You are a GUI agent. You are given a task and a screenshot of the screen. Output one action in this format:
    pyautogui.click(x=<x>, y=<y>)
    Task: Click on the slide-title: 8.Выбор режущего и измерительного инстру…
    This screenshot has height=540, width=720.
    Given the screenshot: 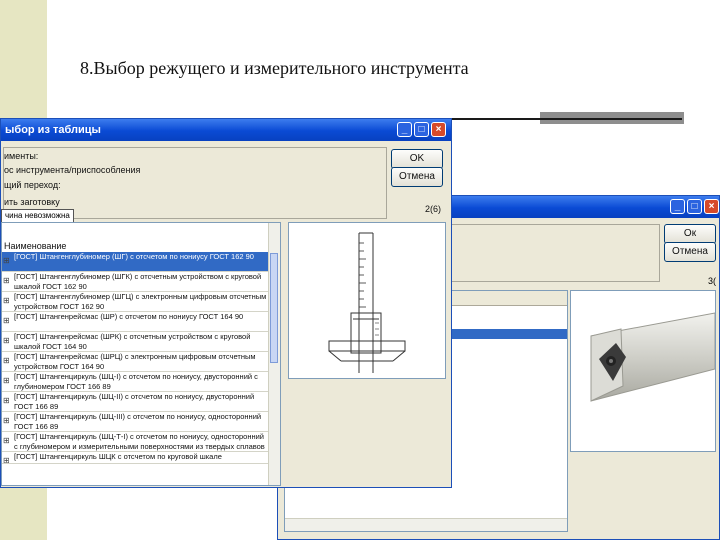 What is the action you would take?
    pyautogui.click(x=274, y=68)
    